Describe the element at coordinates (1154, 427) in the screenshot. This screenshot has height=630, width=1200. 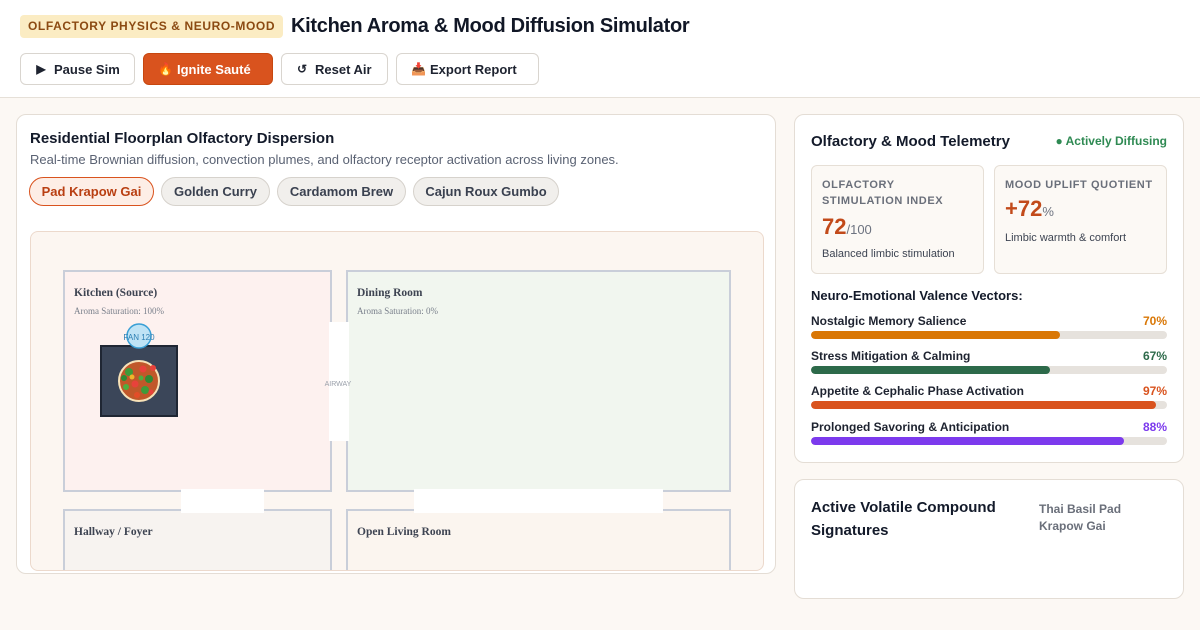
I see `vector-percent: 88%` at that location.